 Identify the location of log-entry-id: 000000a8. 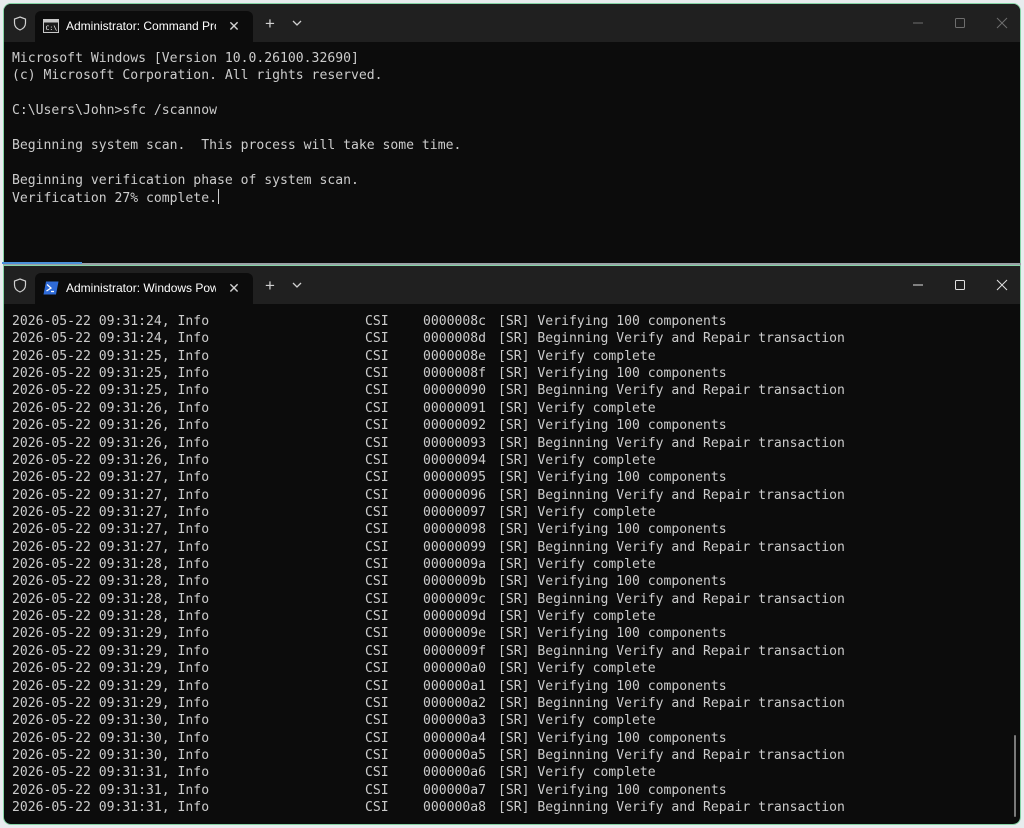
(455, 808).